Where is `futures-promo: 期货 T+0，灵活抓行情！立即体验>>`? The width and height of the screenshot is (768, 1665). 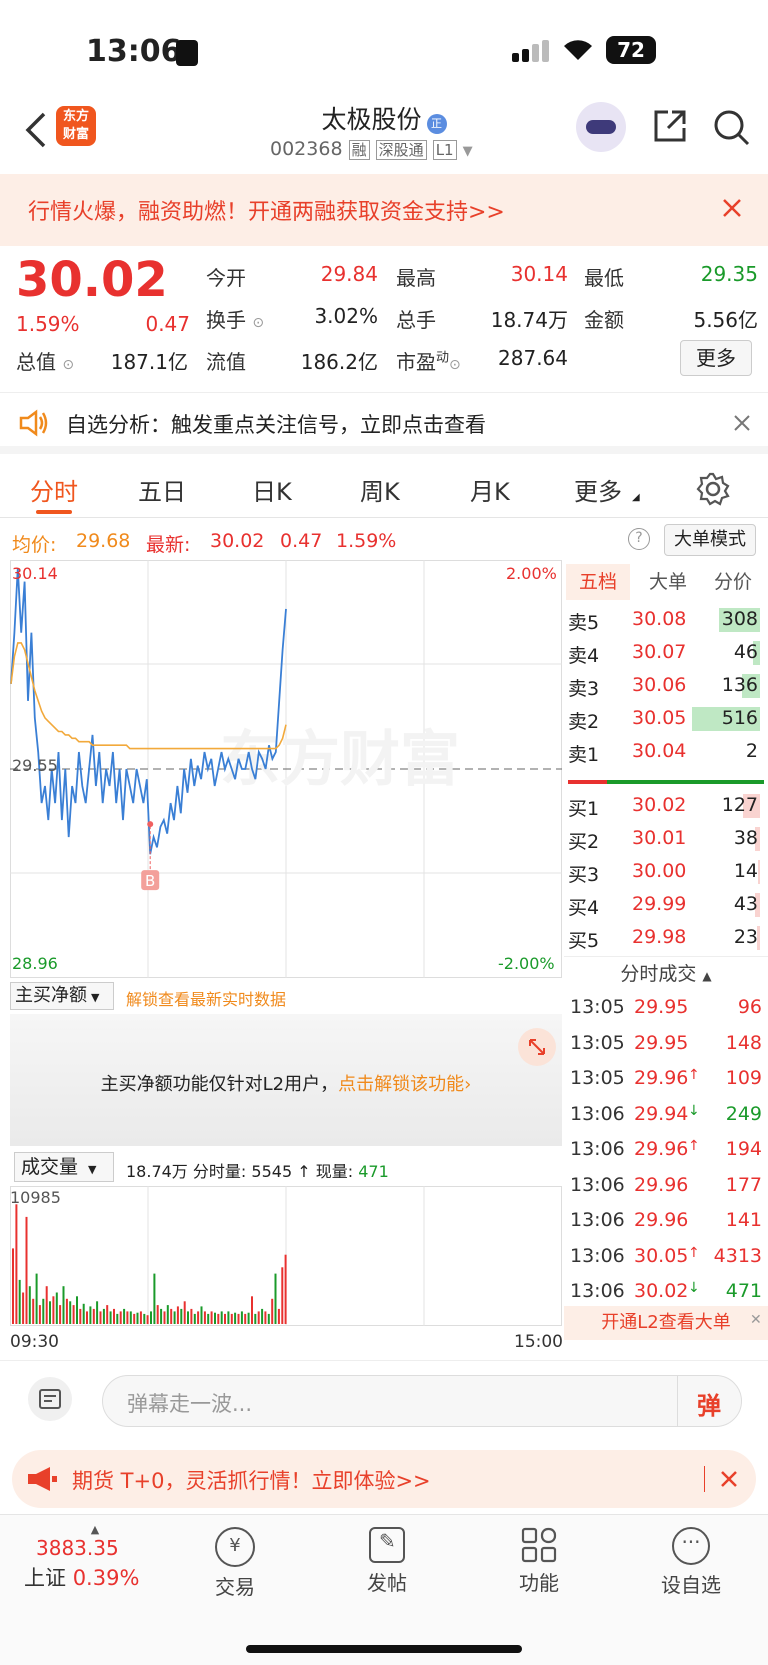 futures-promo: 期货 T+0，灵活抓行情！立即体验>> is located at coordinates (384, 1479).